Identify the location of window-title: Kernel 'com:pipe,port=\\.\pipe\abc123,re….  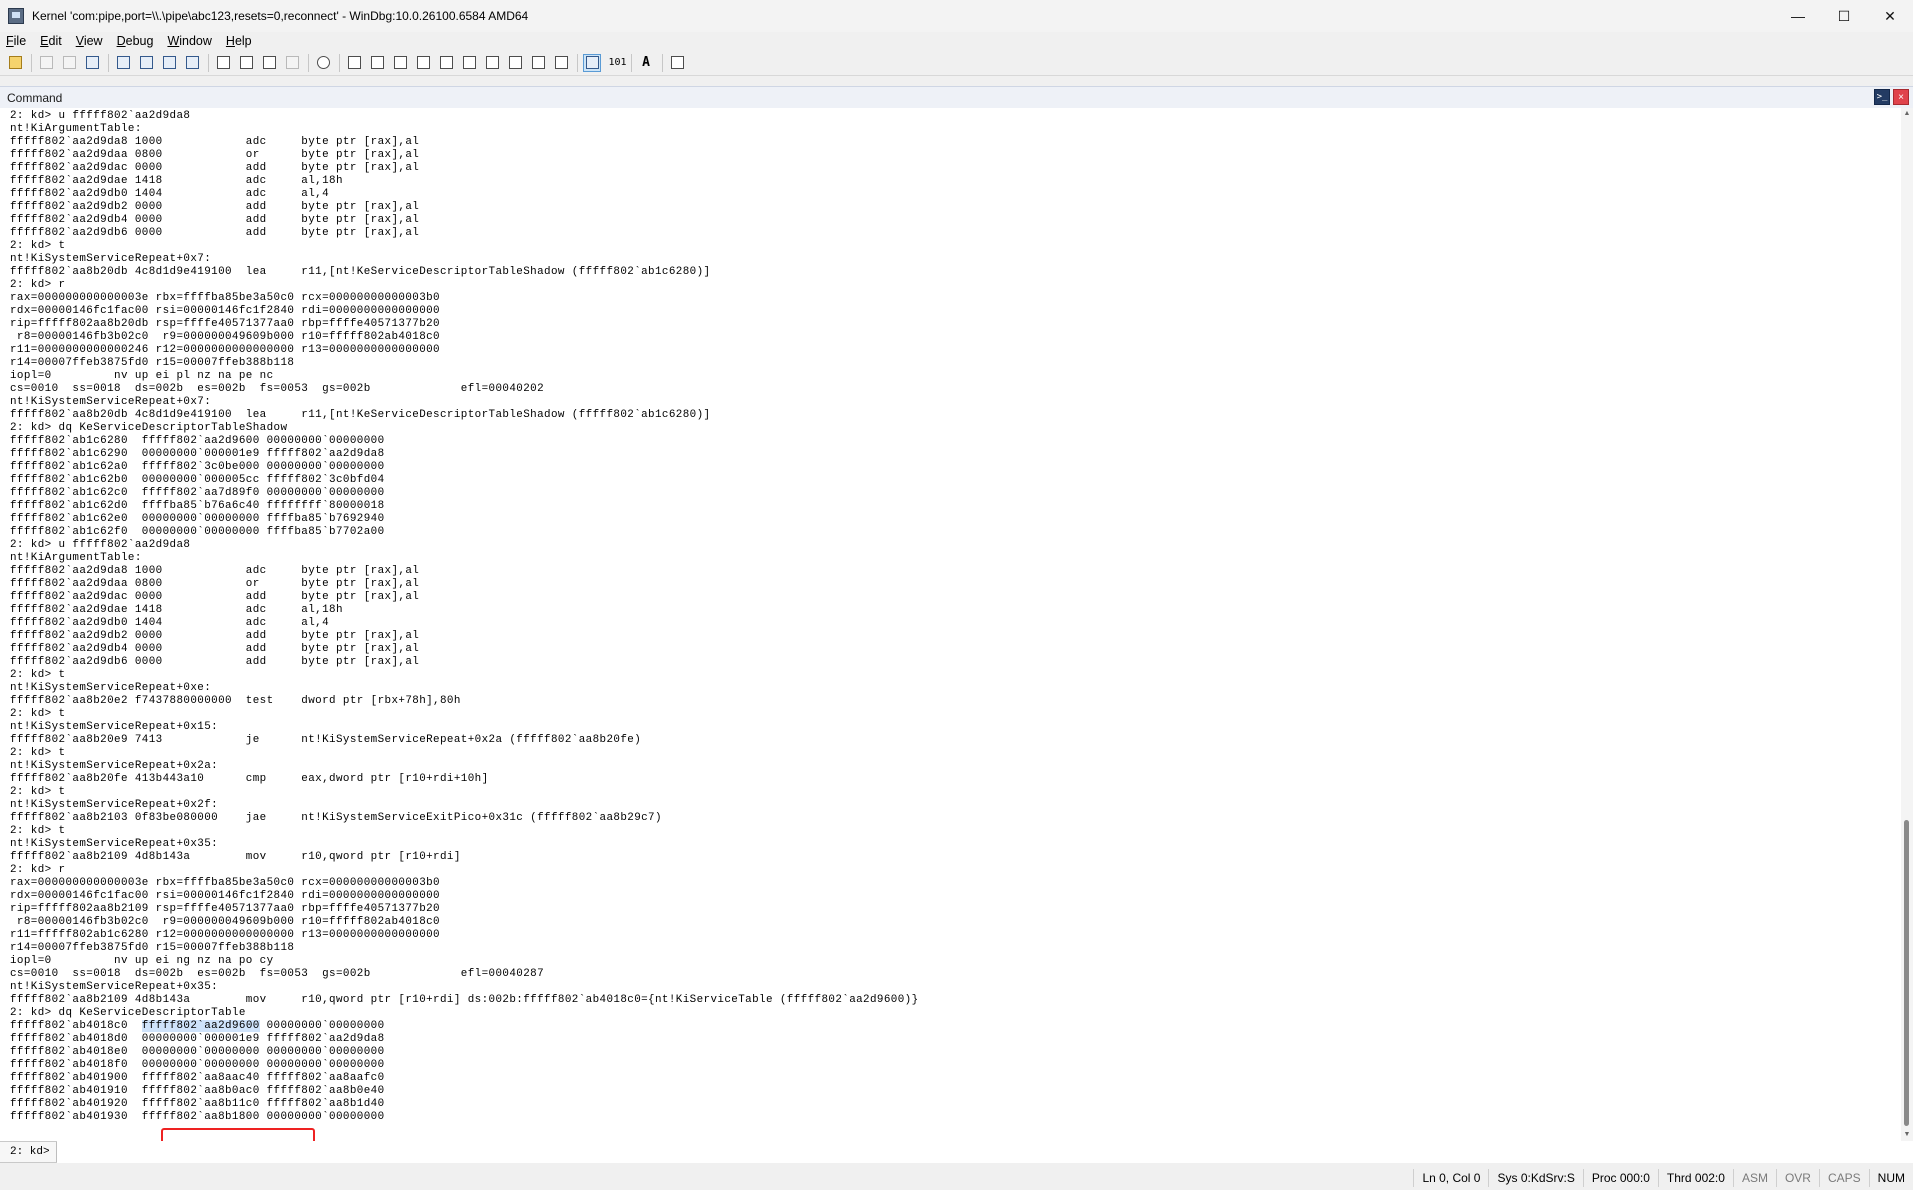
(280, 16).